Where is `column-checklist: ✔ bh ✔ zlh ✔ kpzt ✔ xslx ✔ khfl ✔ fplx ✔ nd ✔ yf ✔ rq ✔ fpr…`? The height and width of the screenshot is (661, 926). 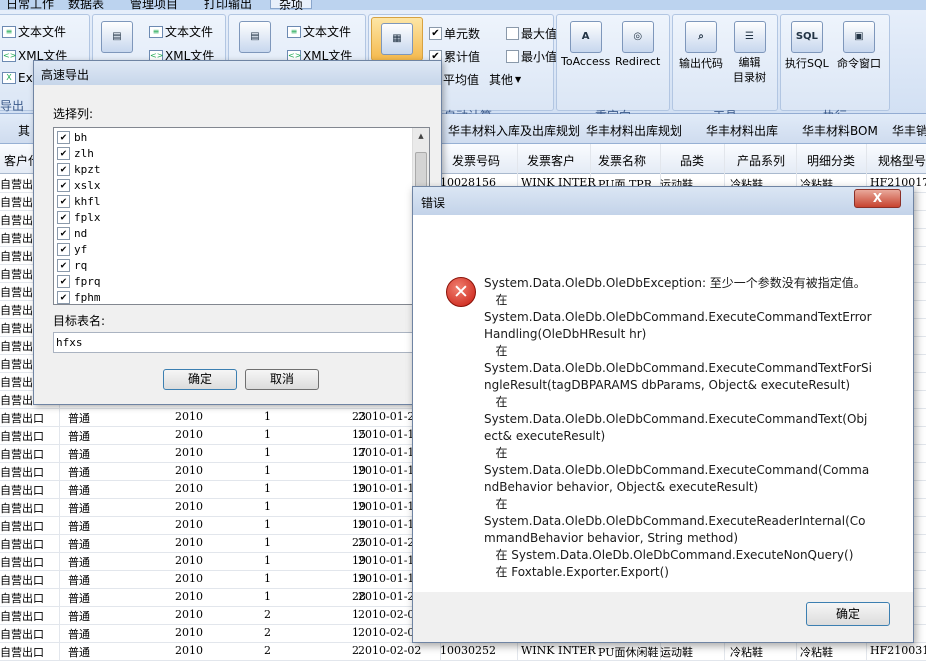 column-checklist: ✔ bh ✔ zlh ✔ kpzt ✔ xslx ✔ khfl ✔ fplx ✔ nd ✔ yf ✔ rq ✔ fpr… is located at coordinates (241, 216).